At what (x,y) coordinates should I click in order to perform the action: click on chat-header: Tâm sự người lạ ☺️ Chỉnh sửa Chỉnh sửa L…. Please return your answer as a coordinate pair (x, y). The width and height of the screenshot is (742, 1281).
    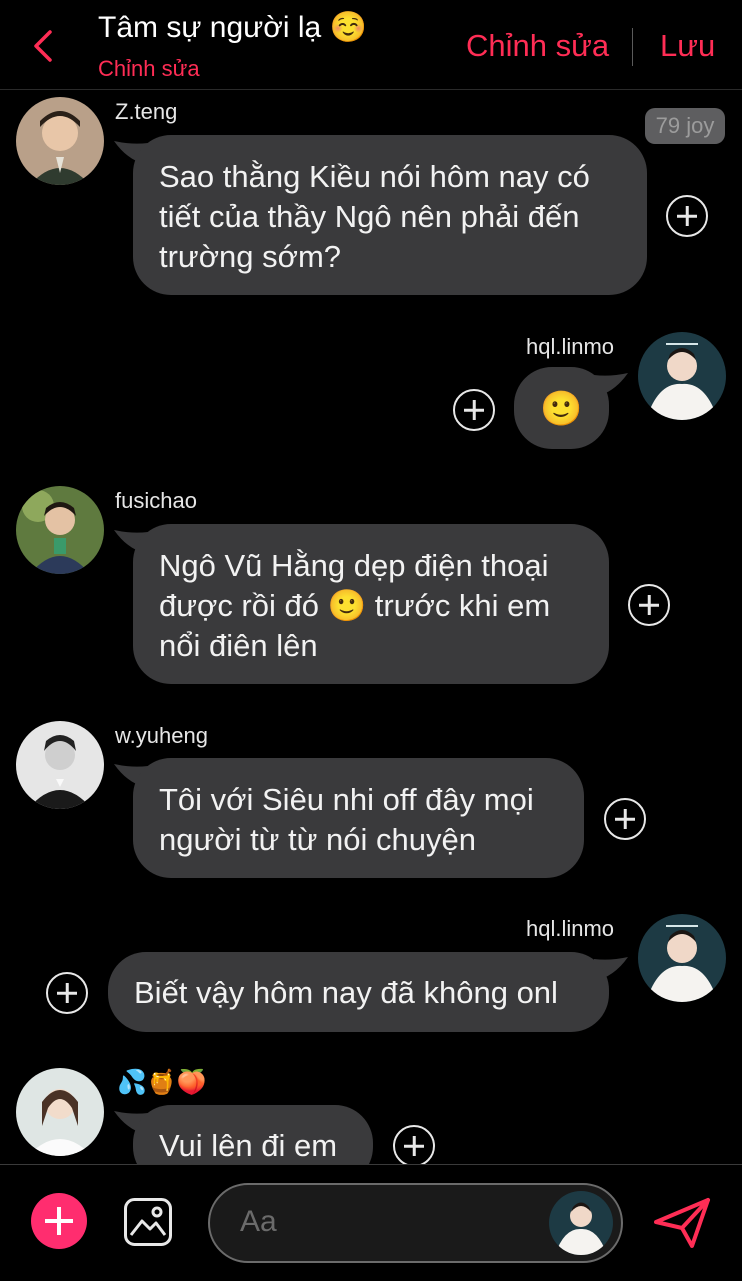
    Looking at the image, I should click on (371, 45).